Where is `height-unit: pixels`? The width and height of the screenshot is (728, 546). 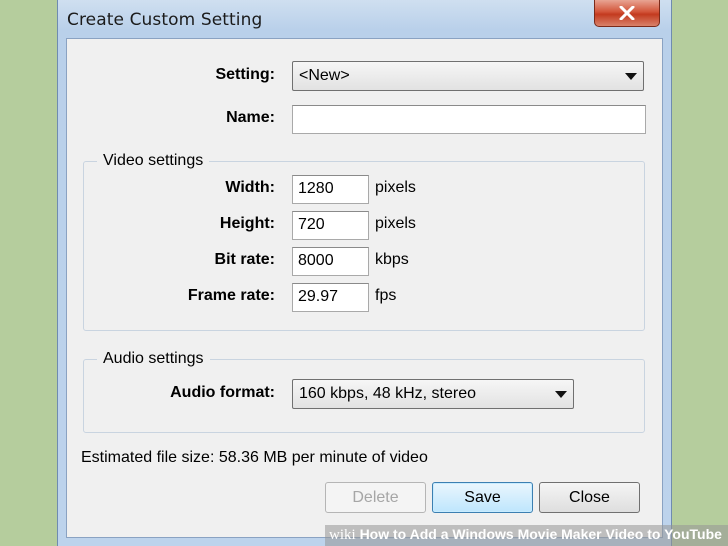 height-unit: pixels is located at coordinates (395, 223).